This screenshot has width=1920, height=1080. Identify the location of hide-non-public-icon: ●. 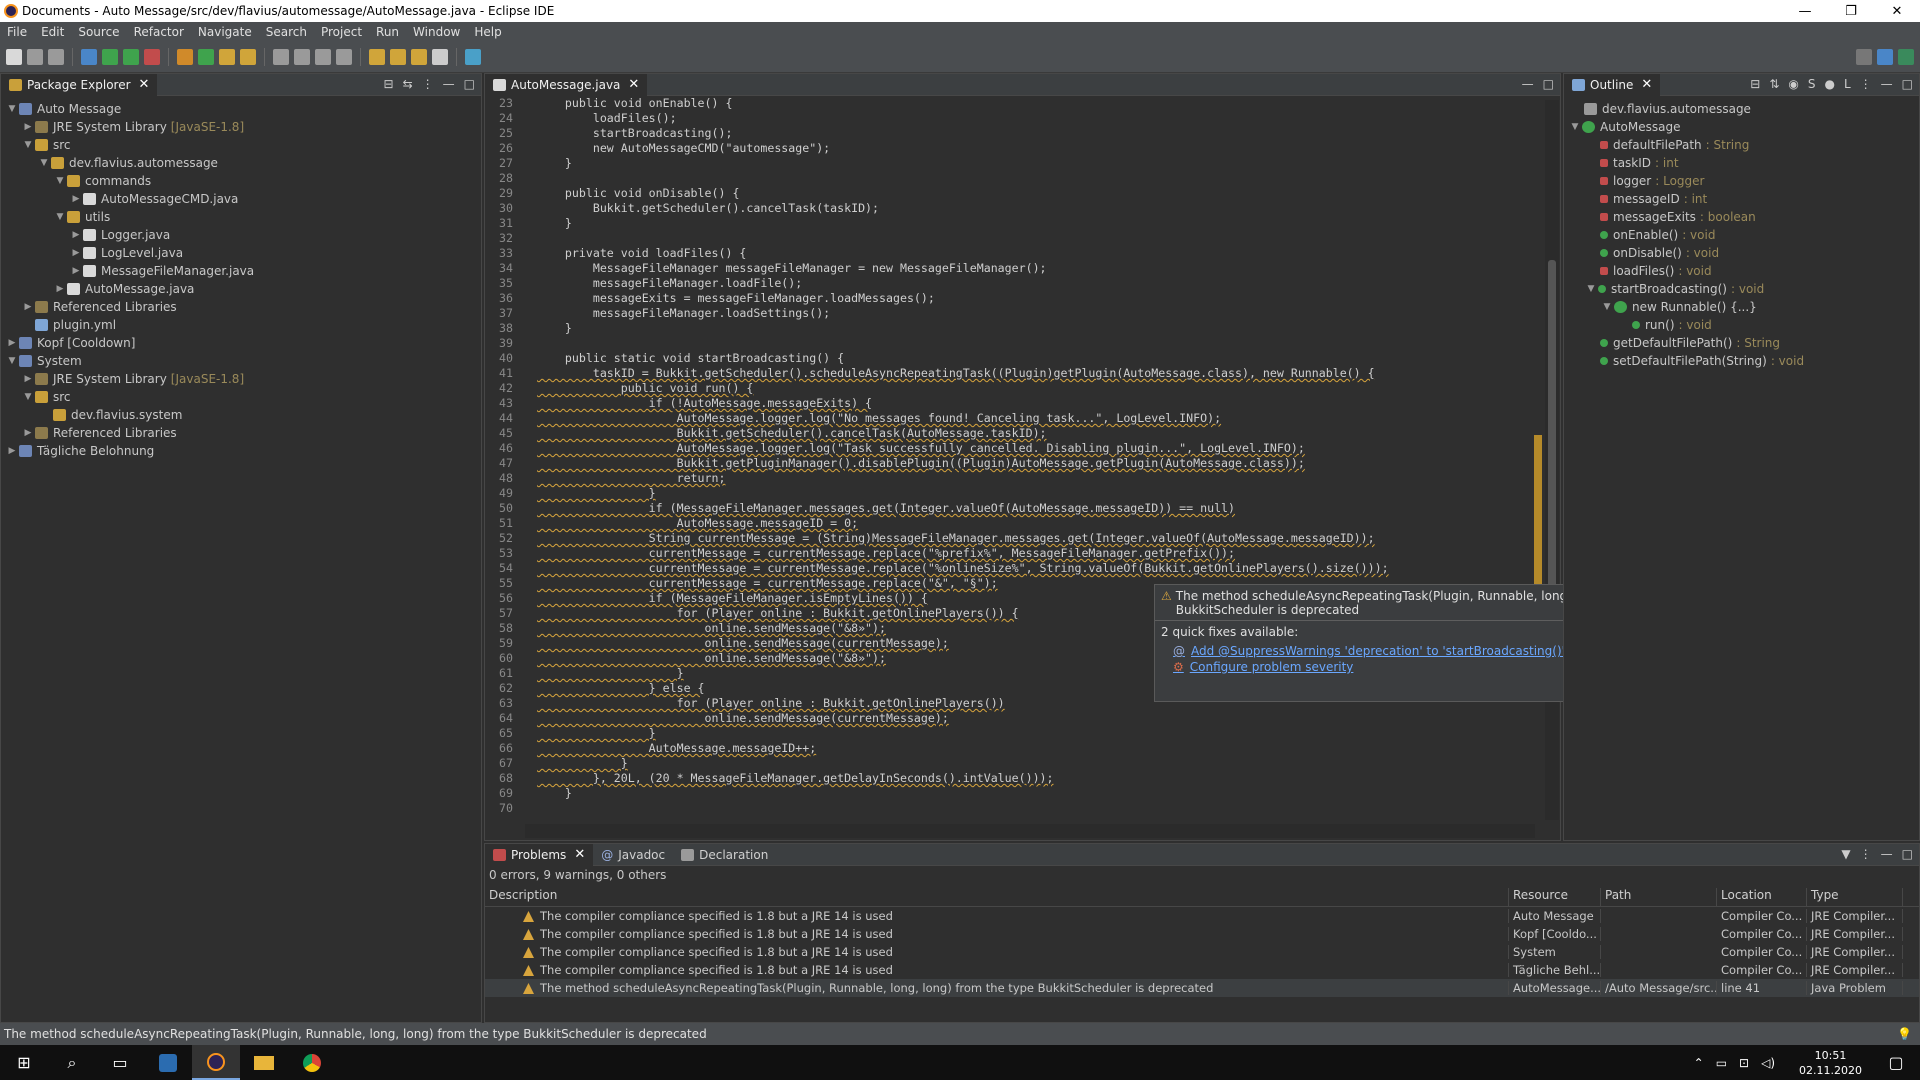
(1829, 84).